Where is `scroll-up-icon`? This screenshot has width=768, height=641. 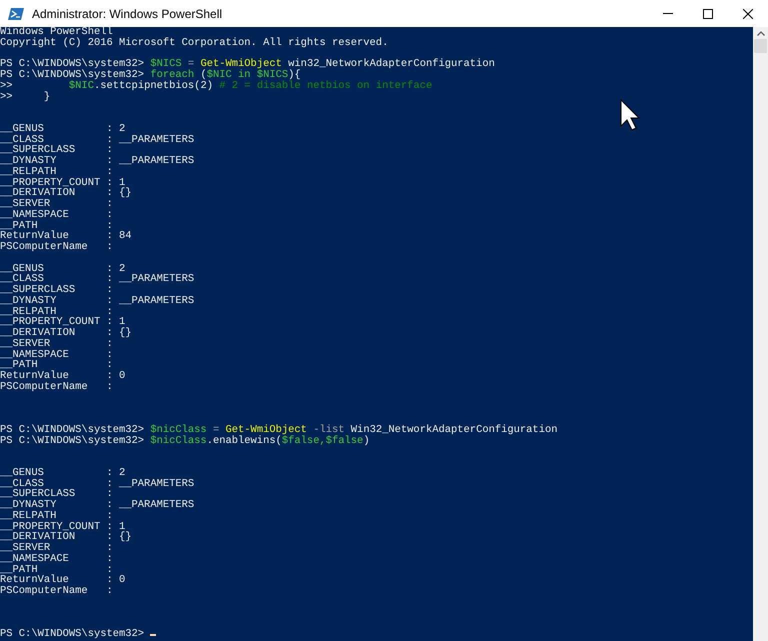
scroll-up-icon is located at coordinates (760, 33).